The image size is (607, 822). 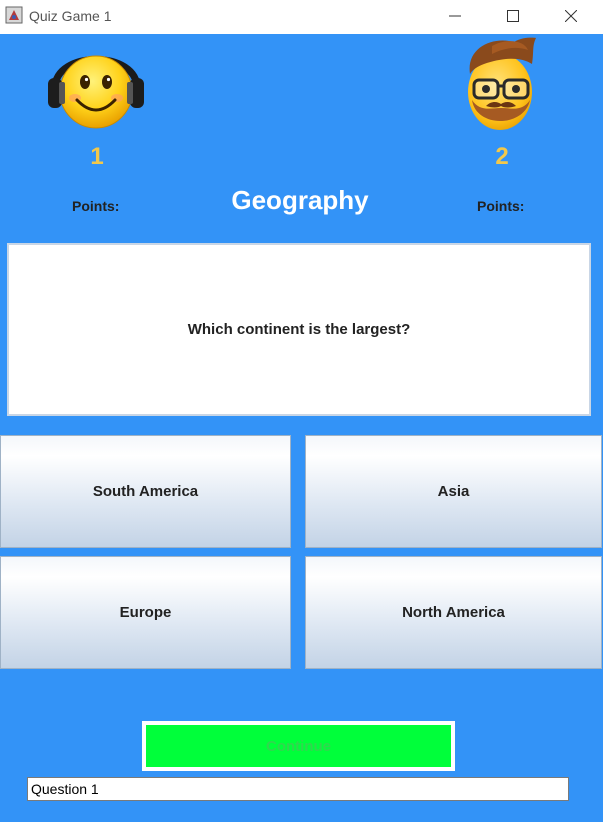 I want to click on maximize-icon, so click(x=513, y=16).